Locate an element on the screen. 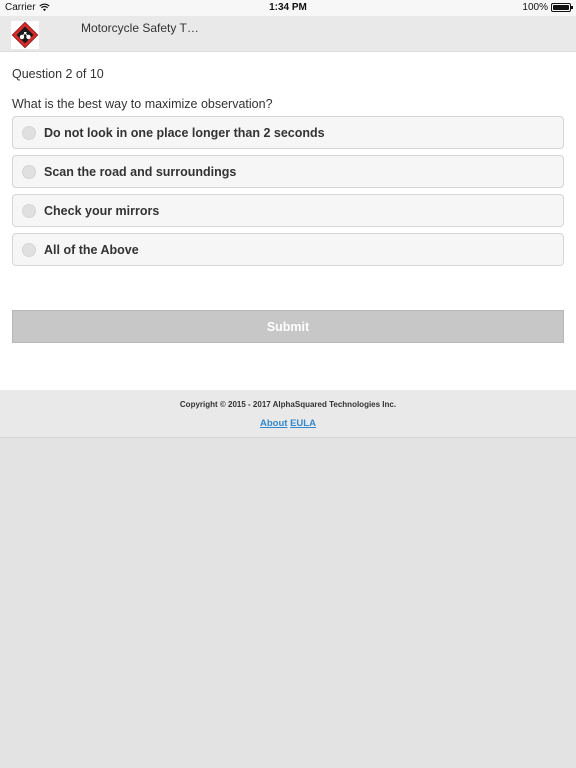  clock: 1:34 PM is located at coordinates (288, 7).